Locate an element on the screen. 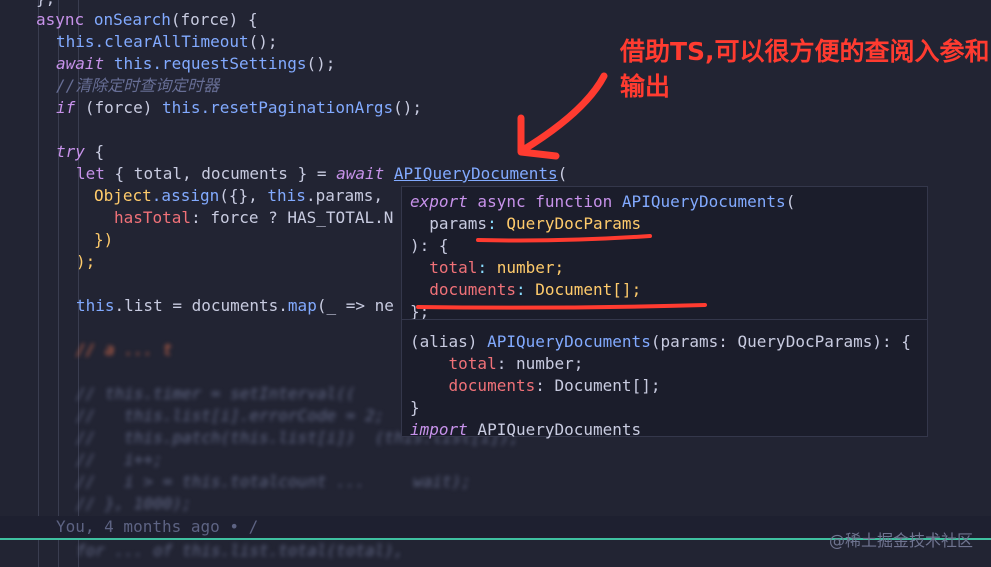  code-line: try { is located at coordinates (80, 151).